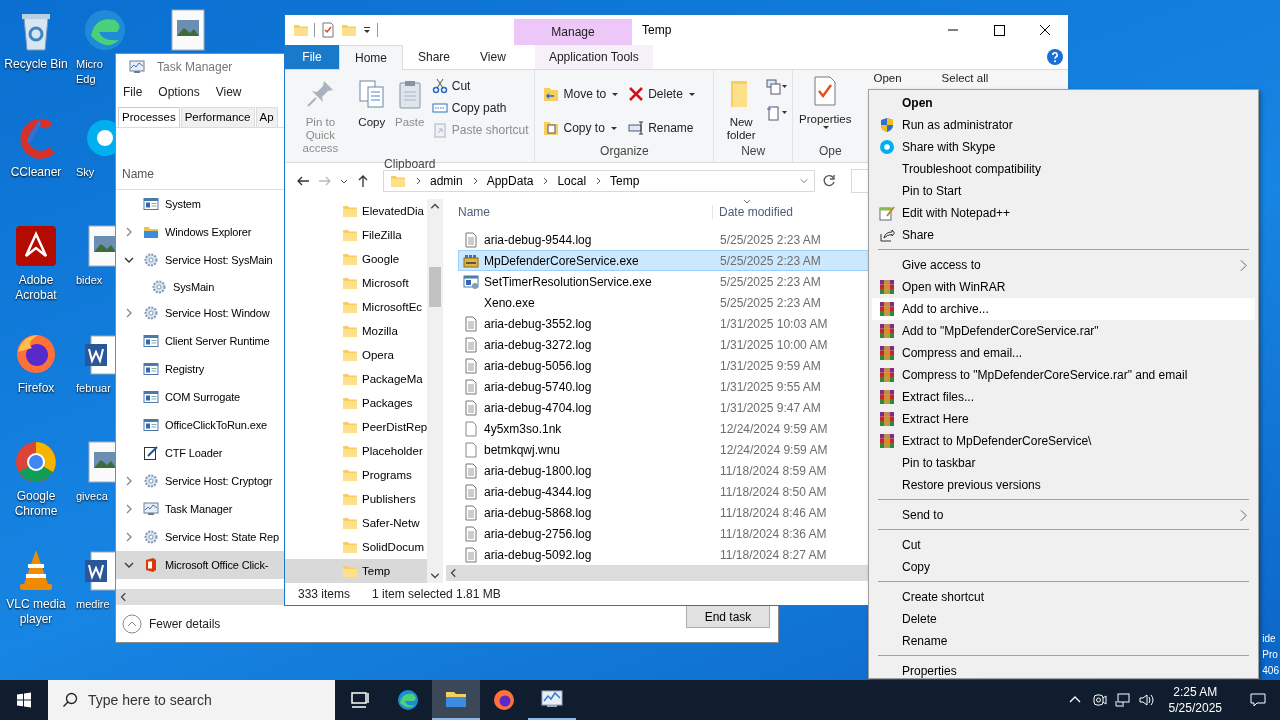 The height and width of the screenshot is (720, 1280). What do you see at coordinates (1063, 441) in the screenshot?
I see `menu-item: Extract to MpDefenderCoreService\` at bounding box center [1063, 441].